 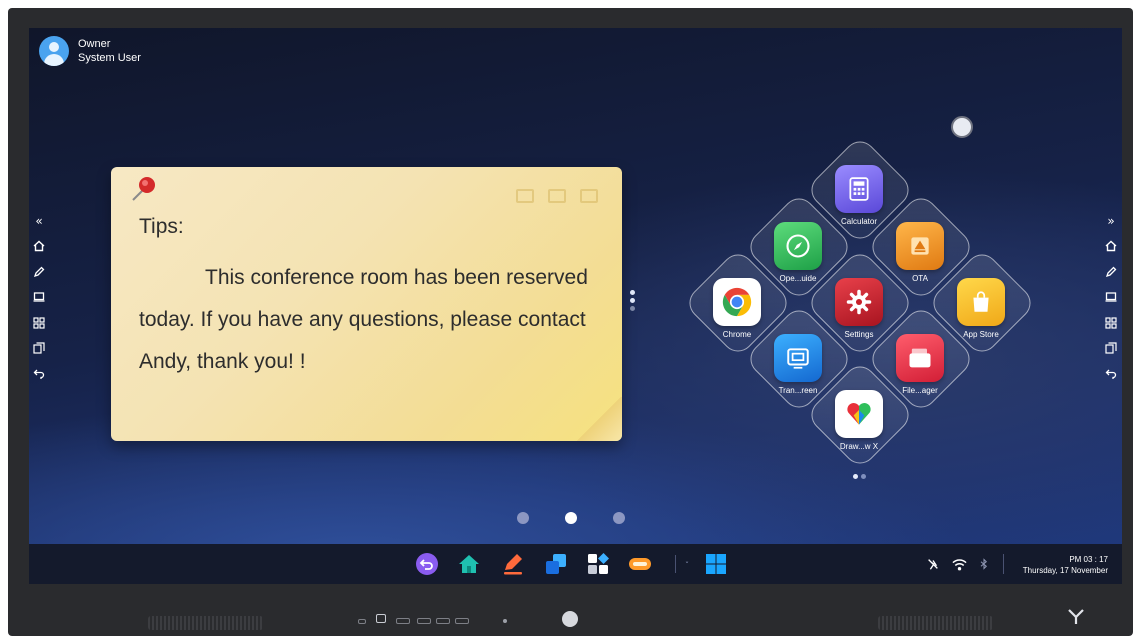 I want to click on gear-icon, so click(x=859, y=302).